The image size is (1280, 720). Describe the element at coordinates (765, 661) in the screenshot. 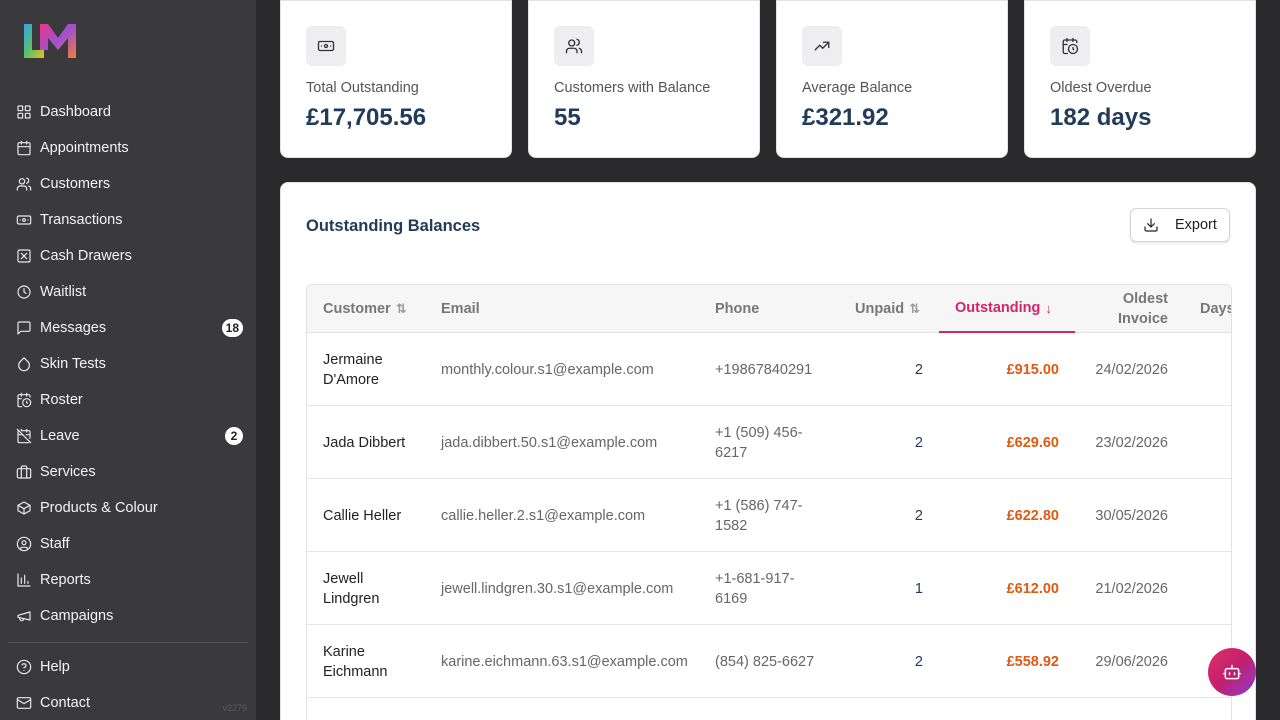

I see `customer-phone: (854) 825-6627` at that location.